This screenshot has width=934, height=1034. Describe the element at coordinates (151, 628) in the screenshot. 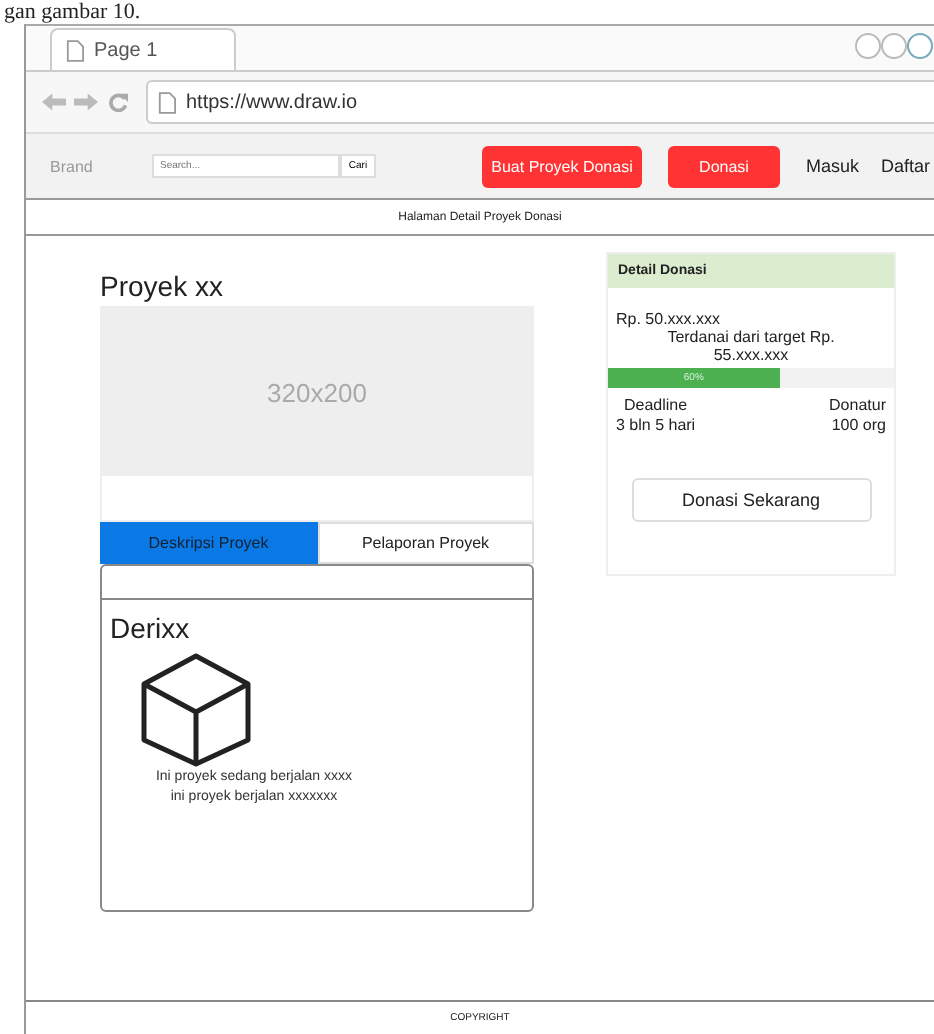

I see `panel-title: Derixx` at that location.